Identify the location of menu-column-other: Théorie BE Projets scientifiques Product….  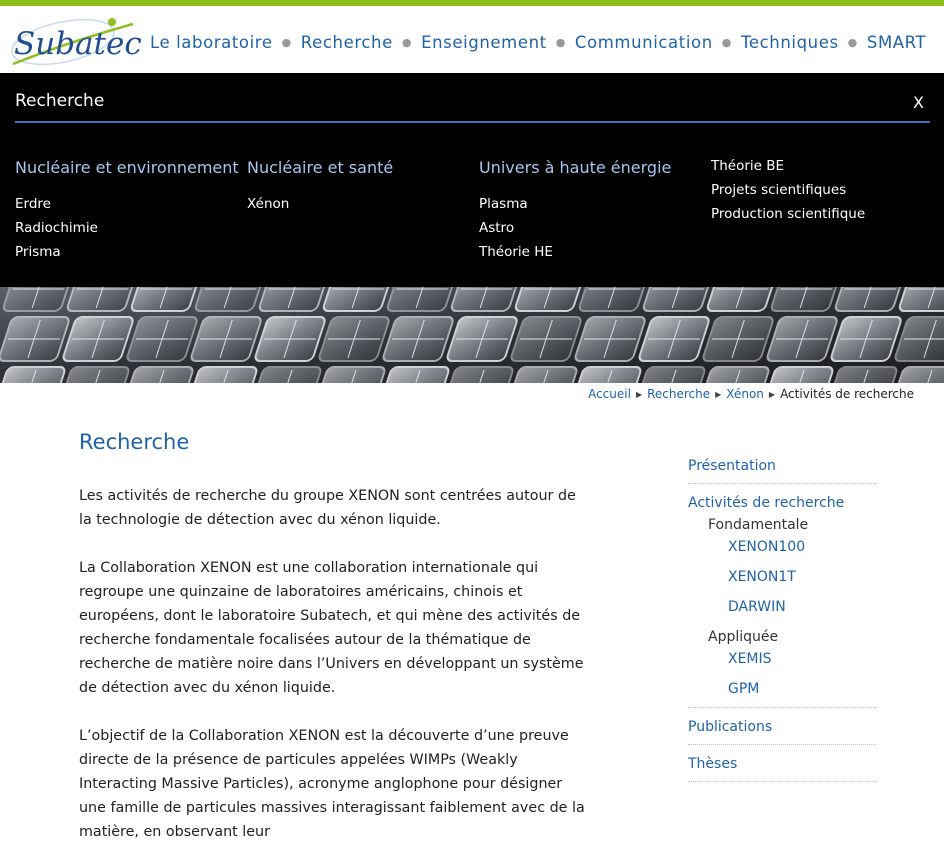
(788, 190).